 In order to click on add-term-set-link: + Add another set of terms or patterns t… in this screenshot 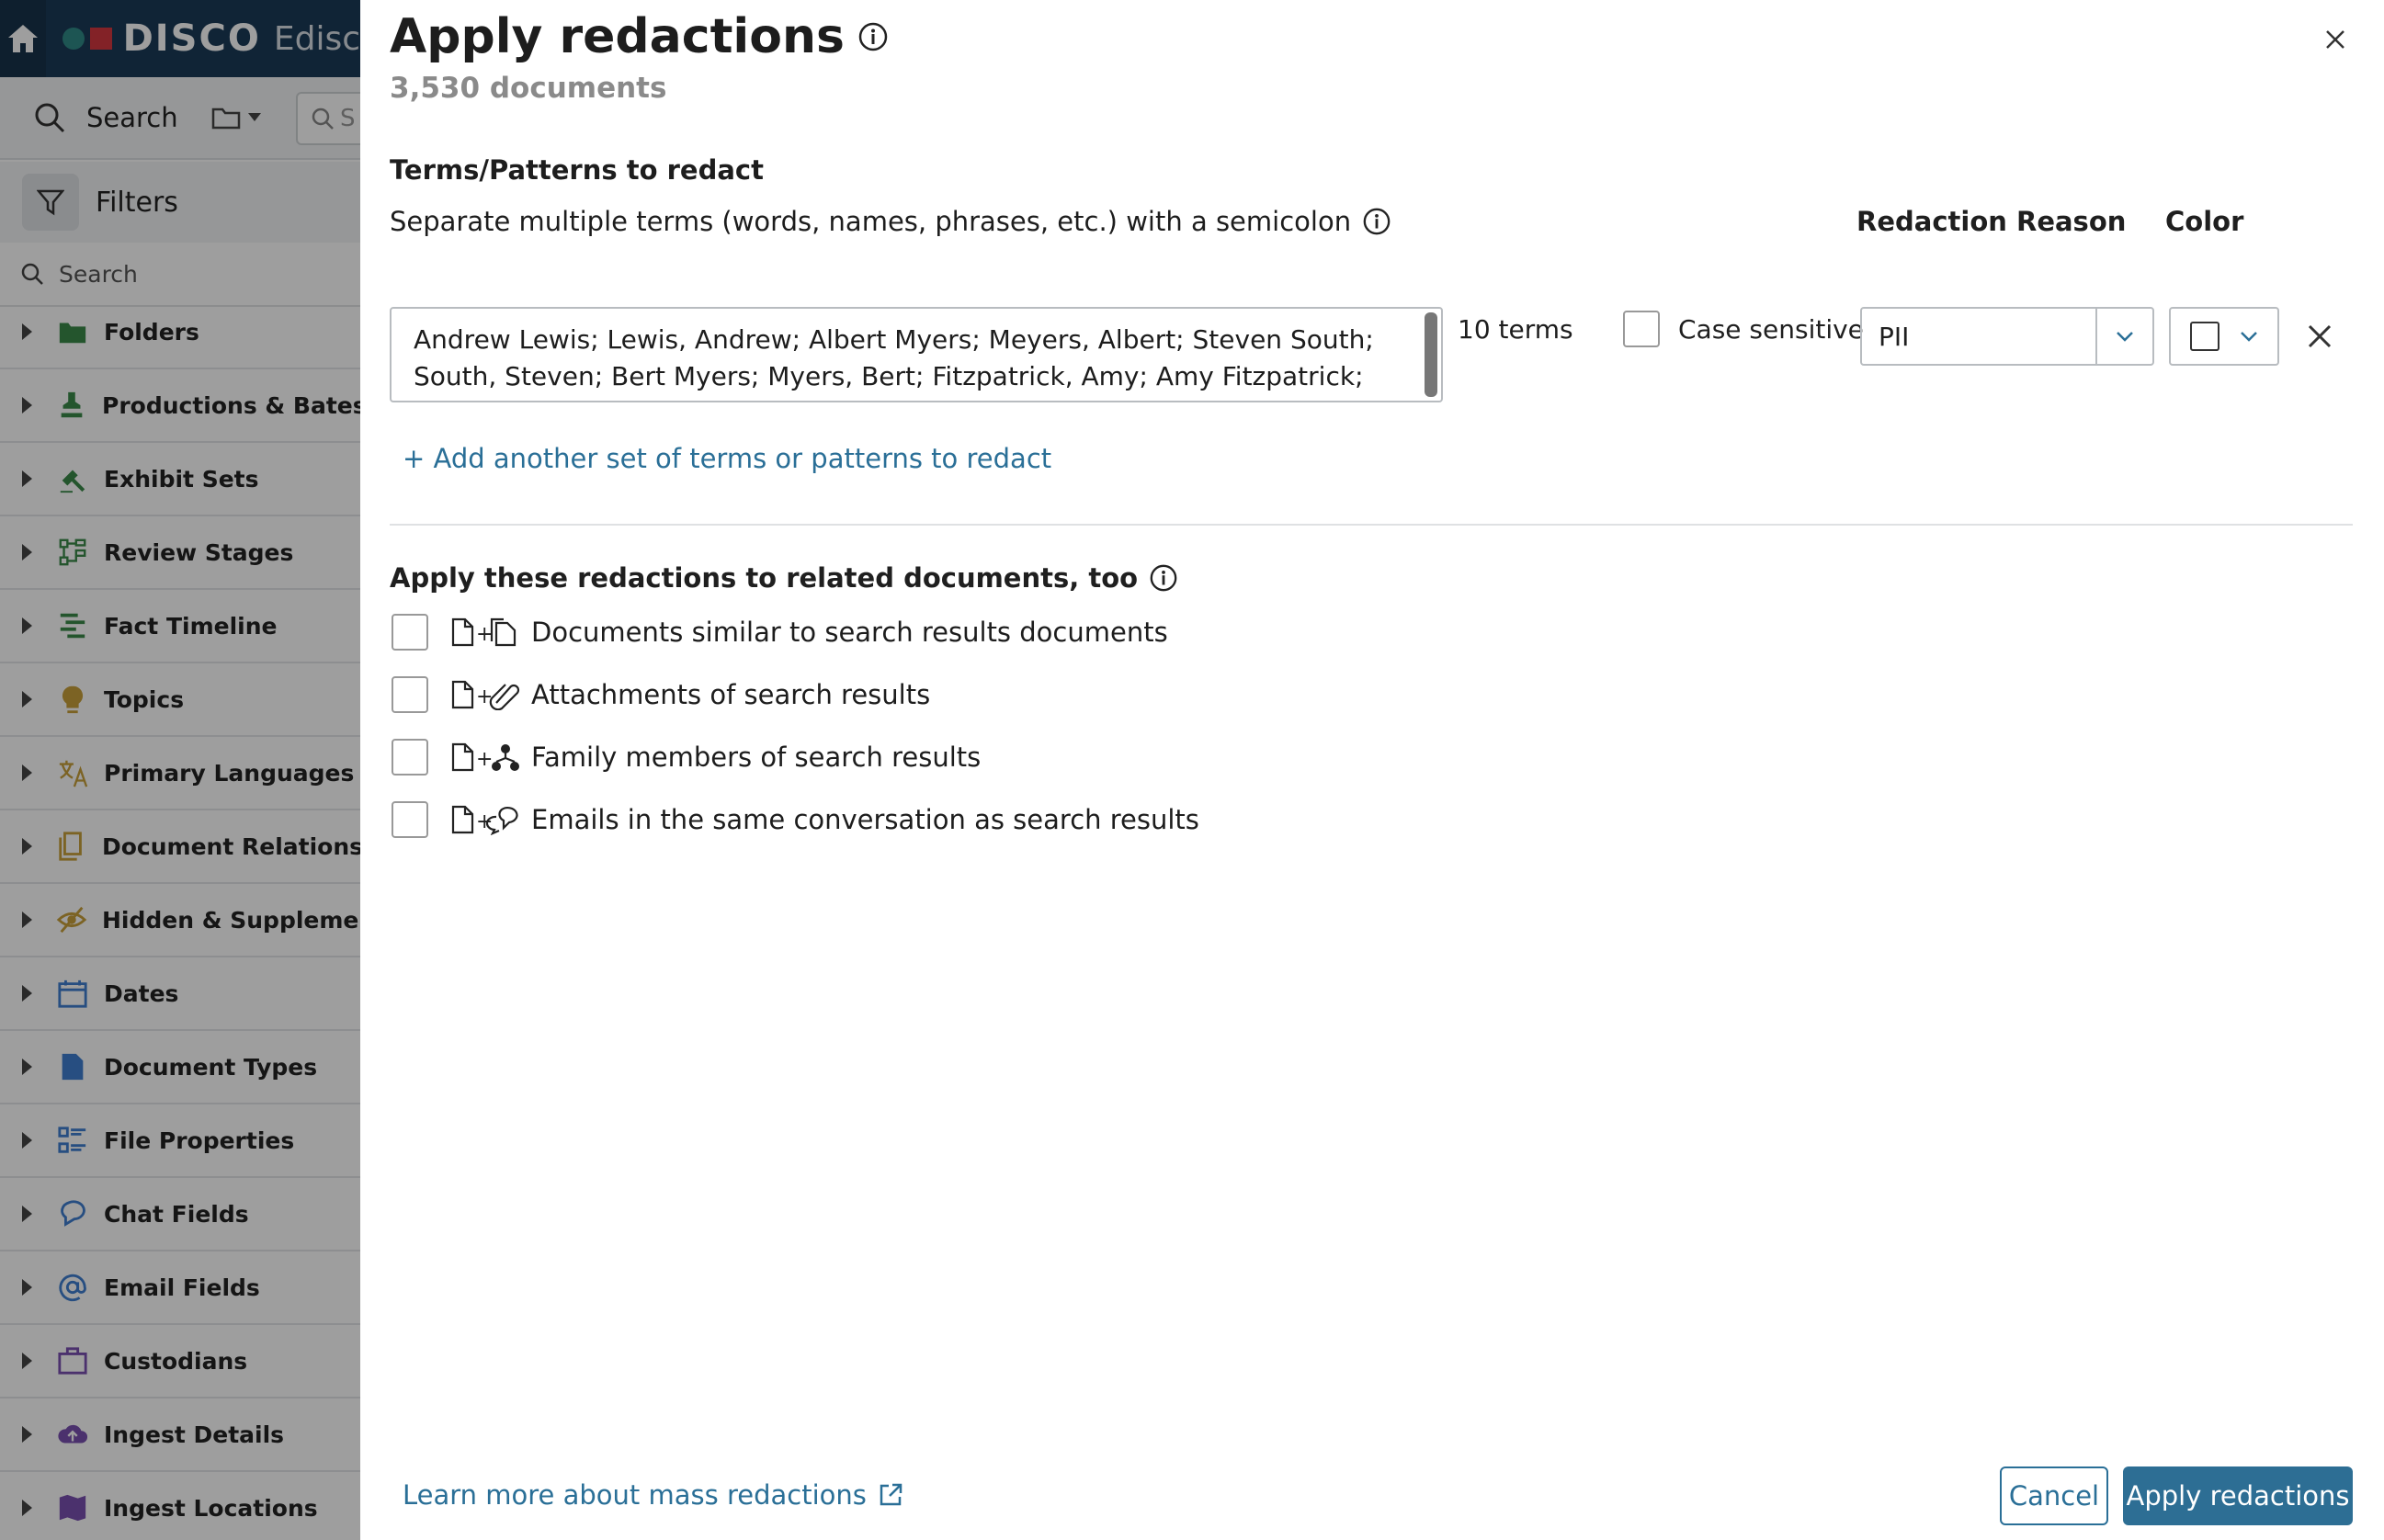, I will do `click(727, 458)`.